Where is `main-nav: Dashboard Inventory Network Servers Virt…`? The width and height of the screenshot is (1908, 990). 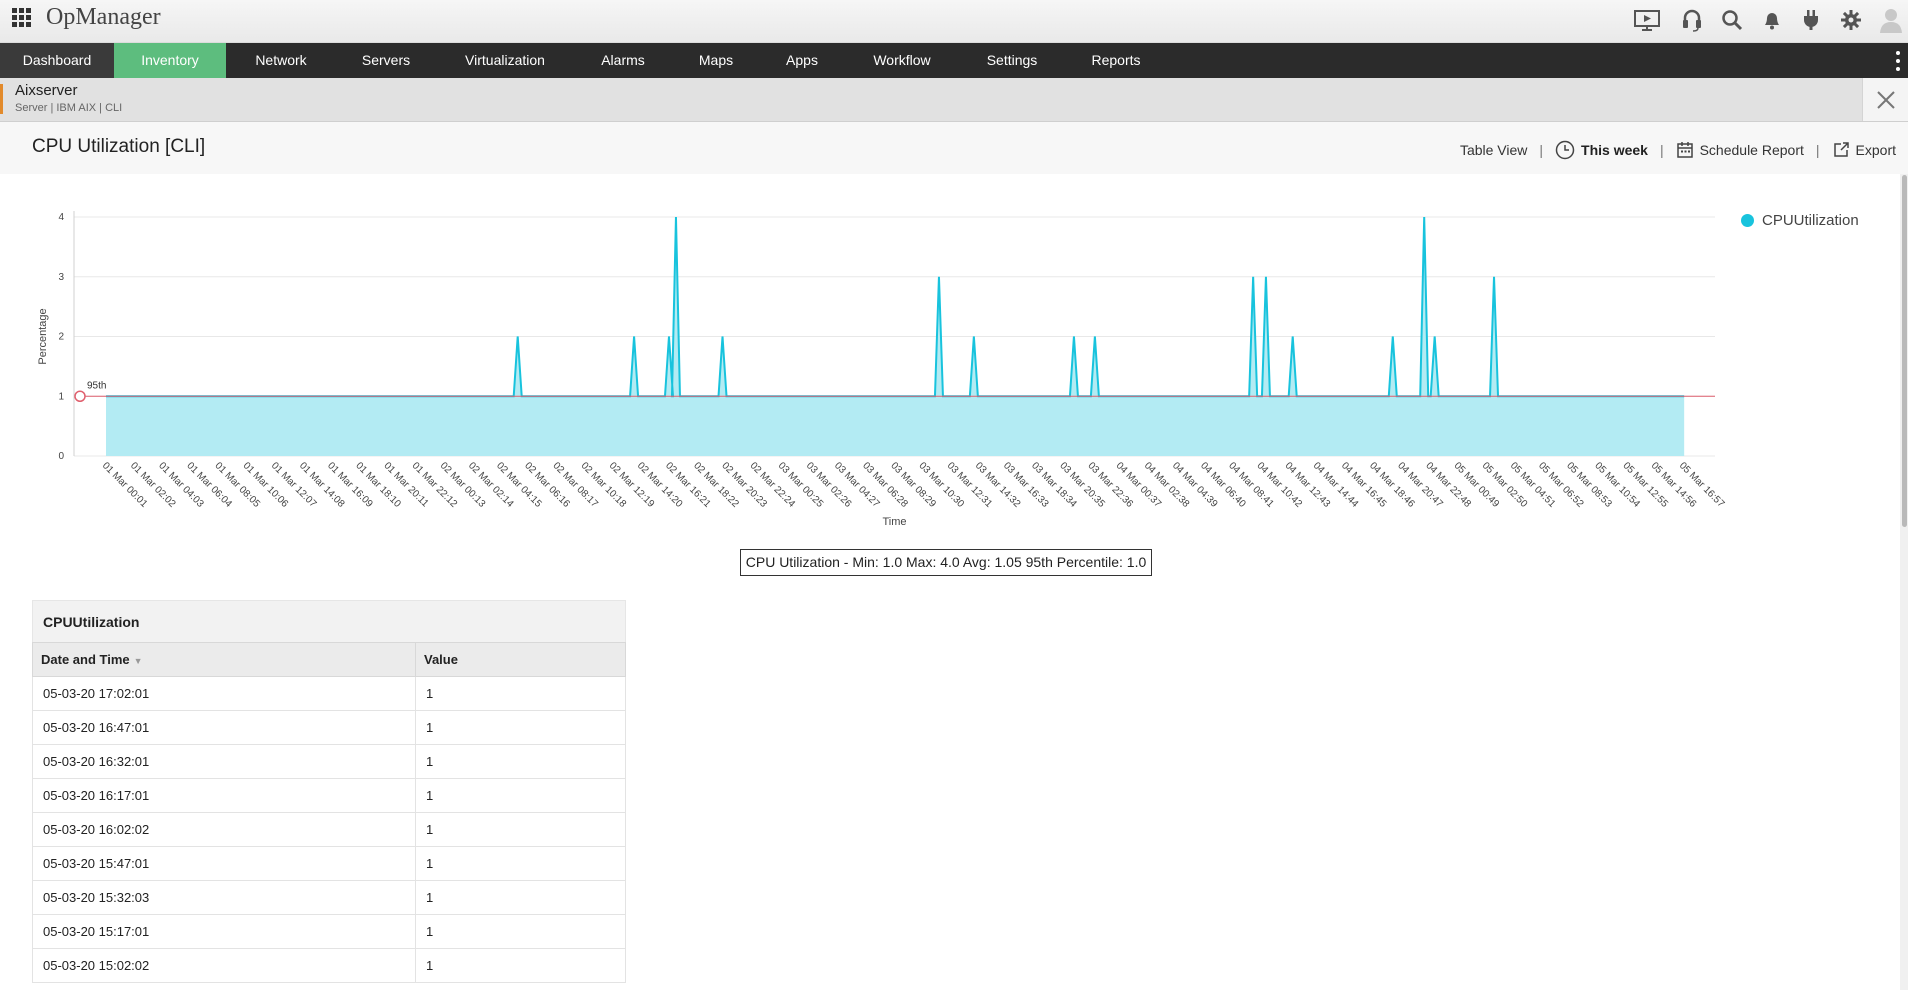 main-nav: Dashboard Inventory Network Servers Virt… is located at coordinates (954, 60).